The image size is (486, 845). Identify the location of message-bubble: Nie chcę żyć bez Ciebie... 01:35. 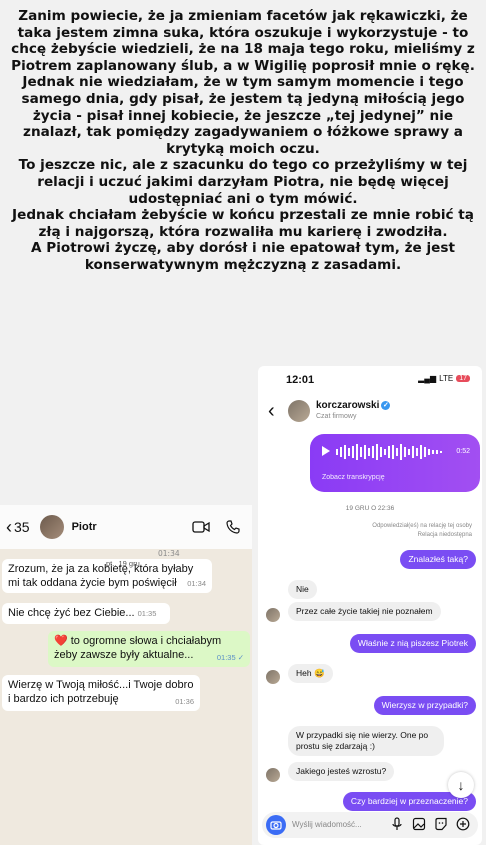
(86, 613).